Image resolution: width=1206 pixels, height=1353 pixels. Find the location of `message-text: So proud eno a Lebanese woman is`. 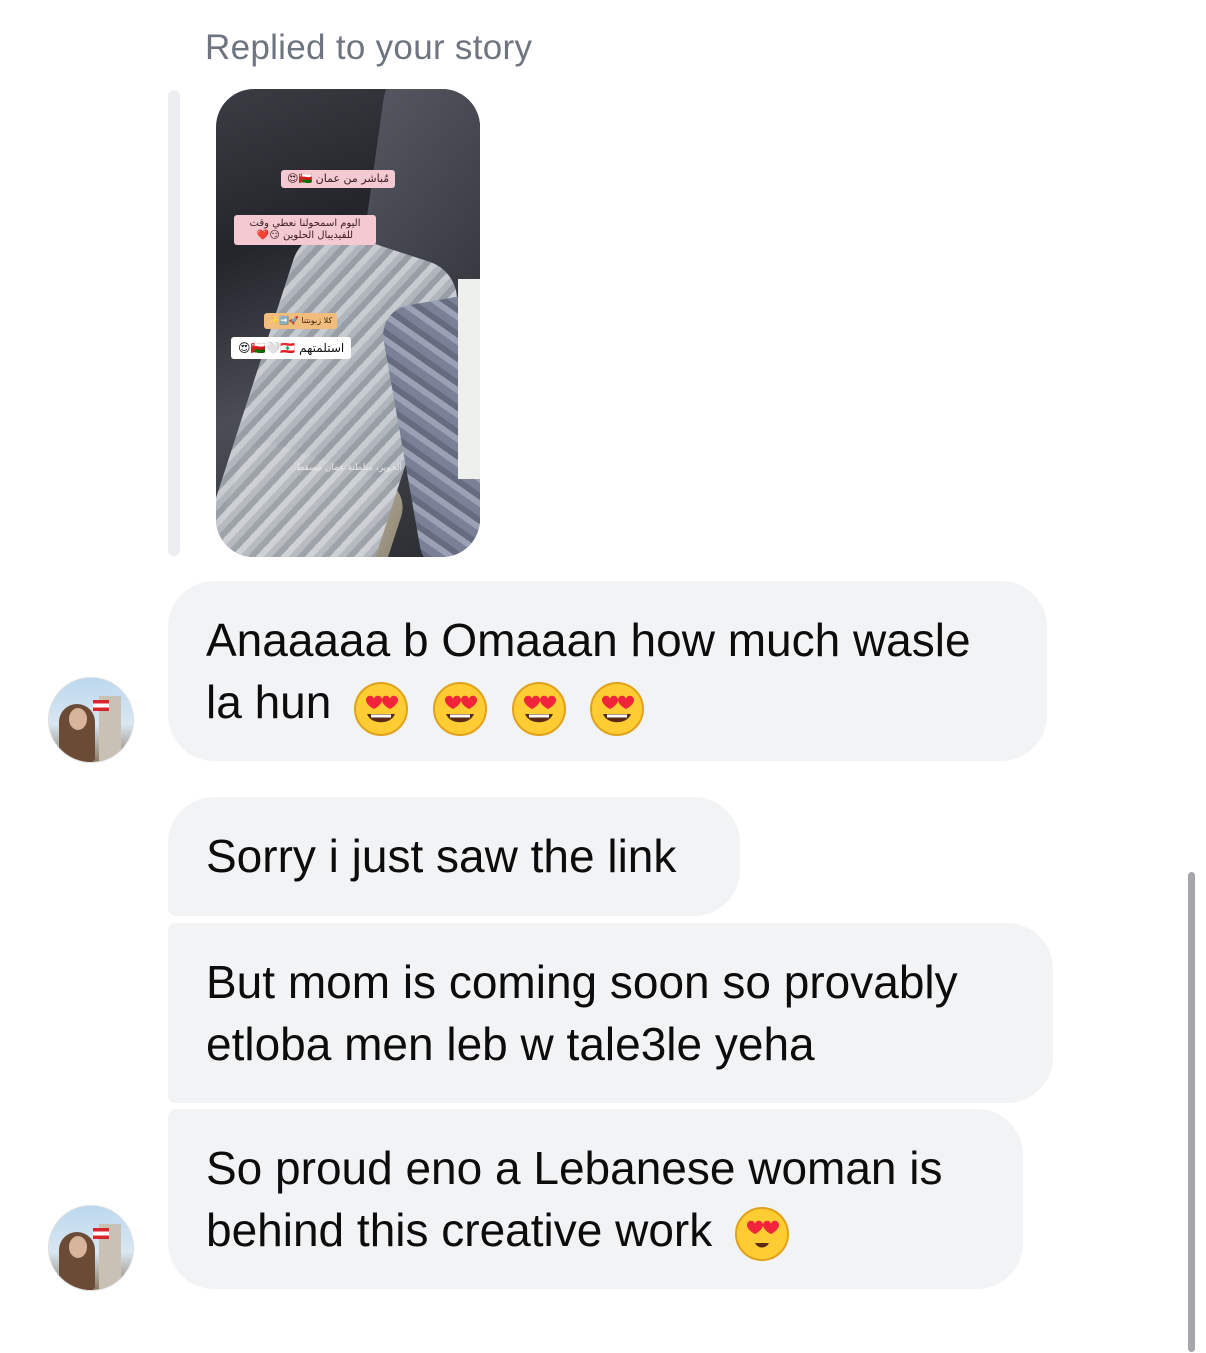

message-text: So proud eno a Lebanese woman is is located at coordinates (574, 1168).